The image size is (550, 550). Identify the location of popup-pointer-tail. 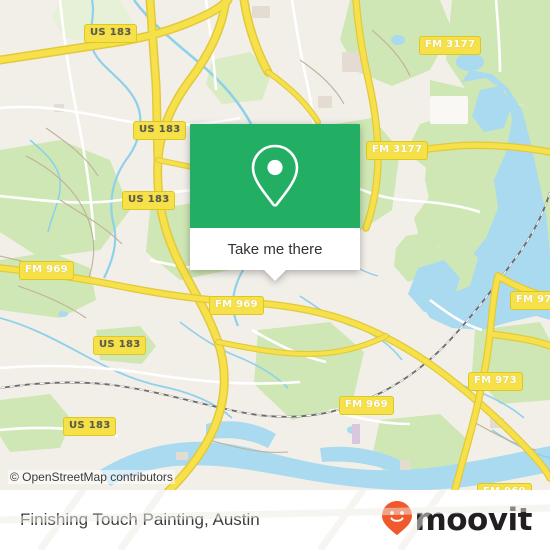
(275, 275).